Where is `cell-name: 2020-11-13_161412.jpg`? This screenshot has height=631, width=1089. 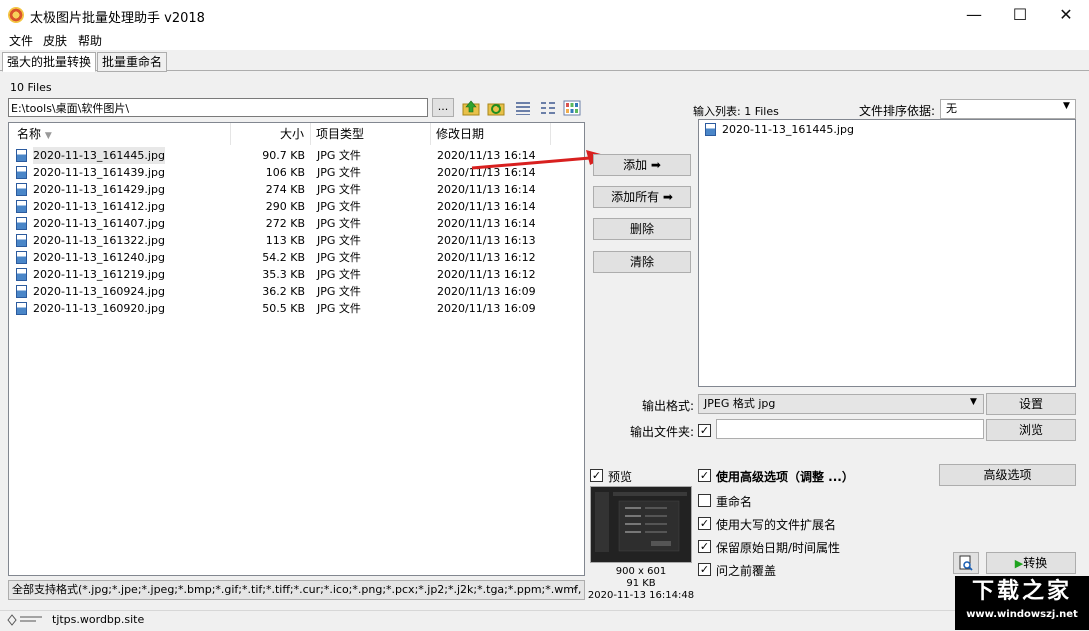 cell-name: 2020-11-13_161412.jpg is located at coordinates (99, 206).